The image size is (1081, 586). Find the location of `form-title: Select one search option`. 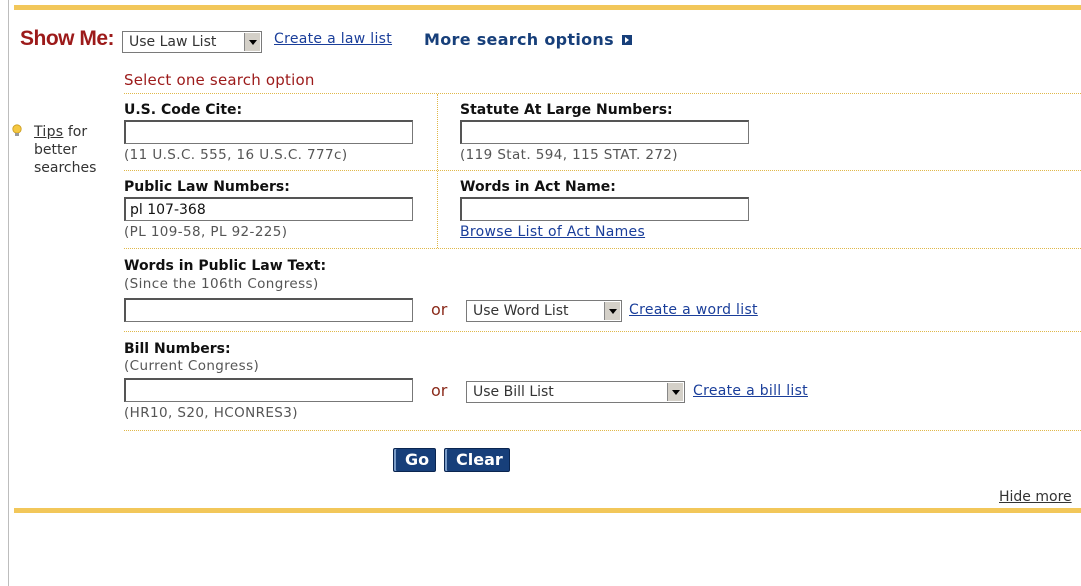

form-title: Select one search option is located at coordinates (219, 80).